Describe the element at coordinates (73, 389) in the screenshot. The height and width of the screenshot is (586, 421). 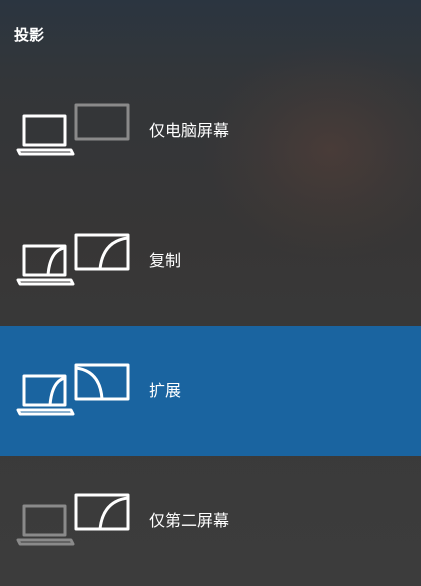
I see `extend-icon` at that location.